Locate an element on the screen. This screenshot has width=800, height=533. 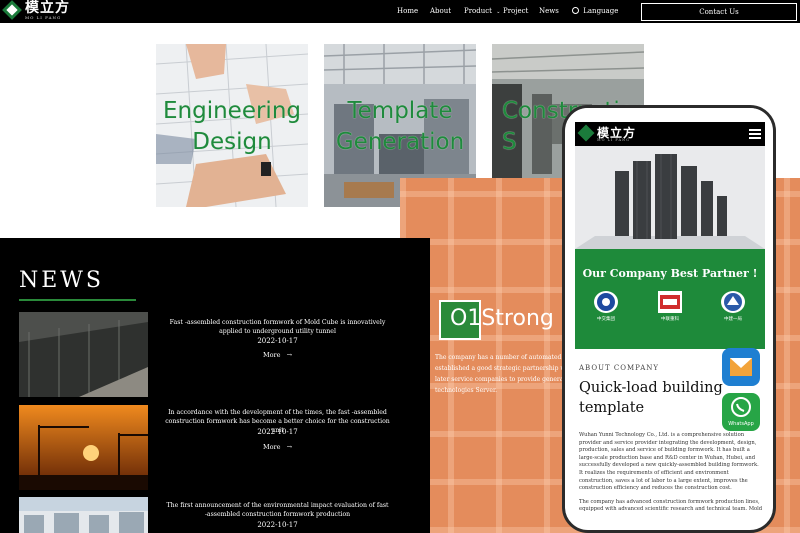
whatsapp-float-button: WhatsApp is located at coordinates (741, 412).